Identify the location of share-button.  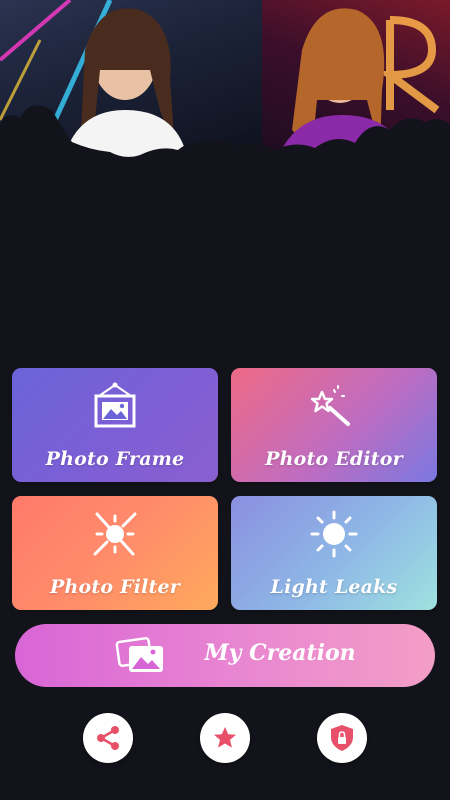
(108, 738).